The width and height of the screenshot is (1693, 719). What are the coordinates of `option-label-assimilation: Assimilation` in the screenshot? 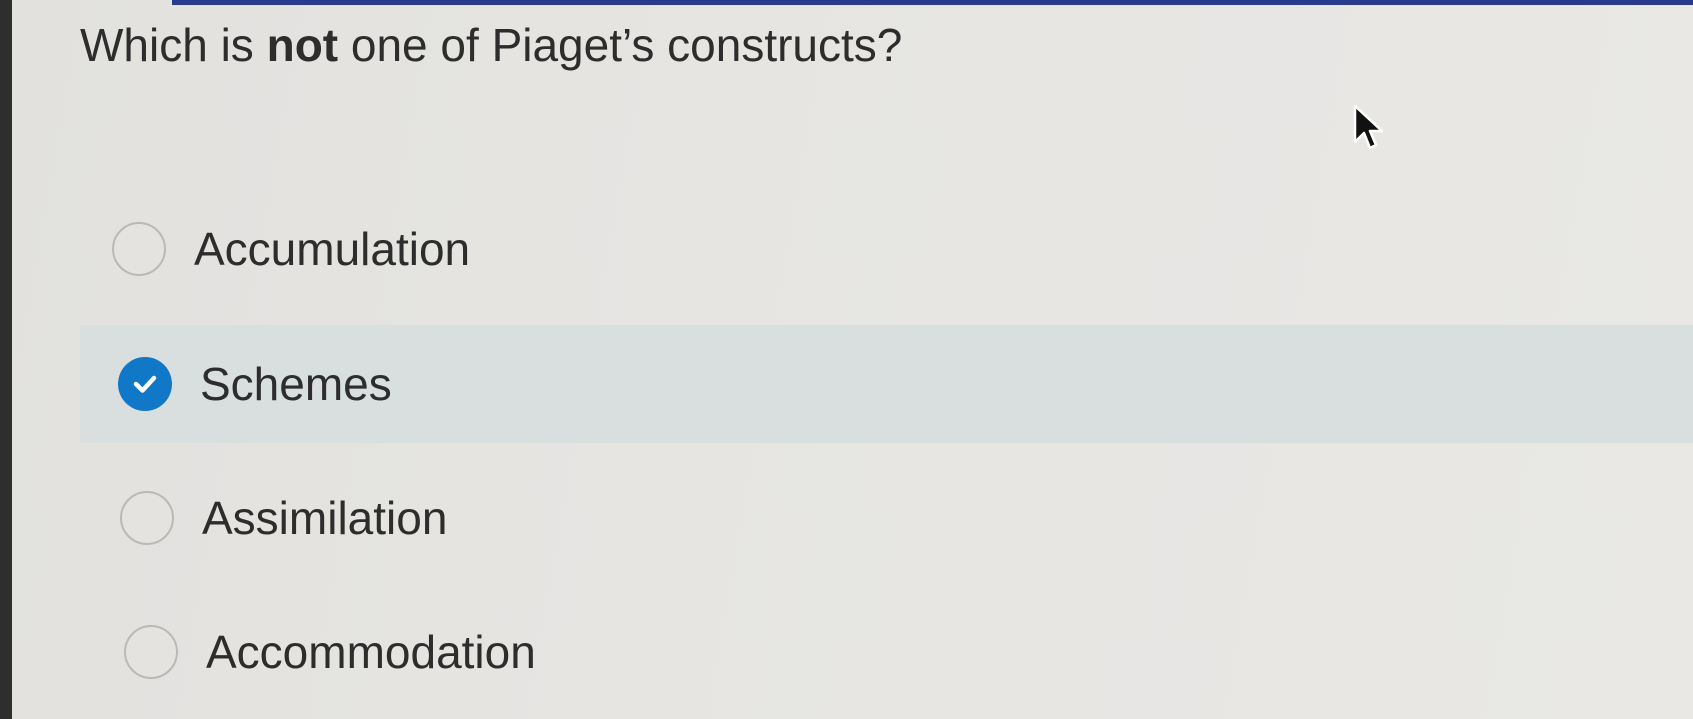 It's located at (325, 518).